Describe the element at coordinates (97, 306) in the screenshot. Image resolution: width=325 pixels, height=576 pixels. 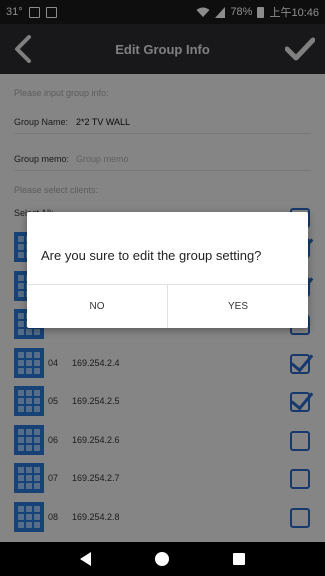
I see `no-button: NO` at that location.